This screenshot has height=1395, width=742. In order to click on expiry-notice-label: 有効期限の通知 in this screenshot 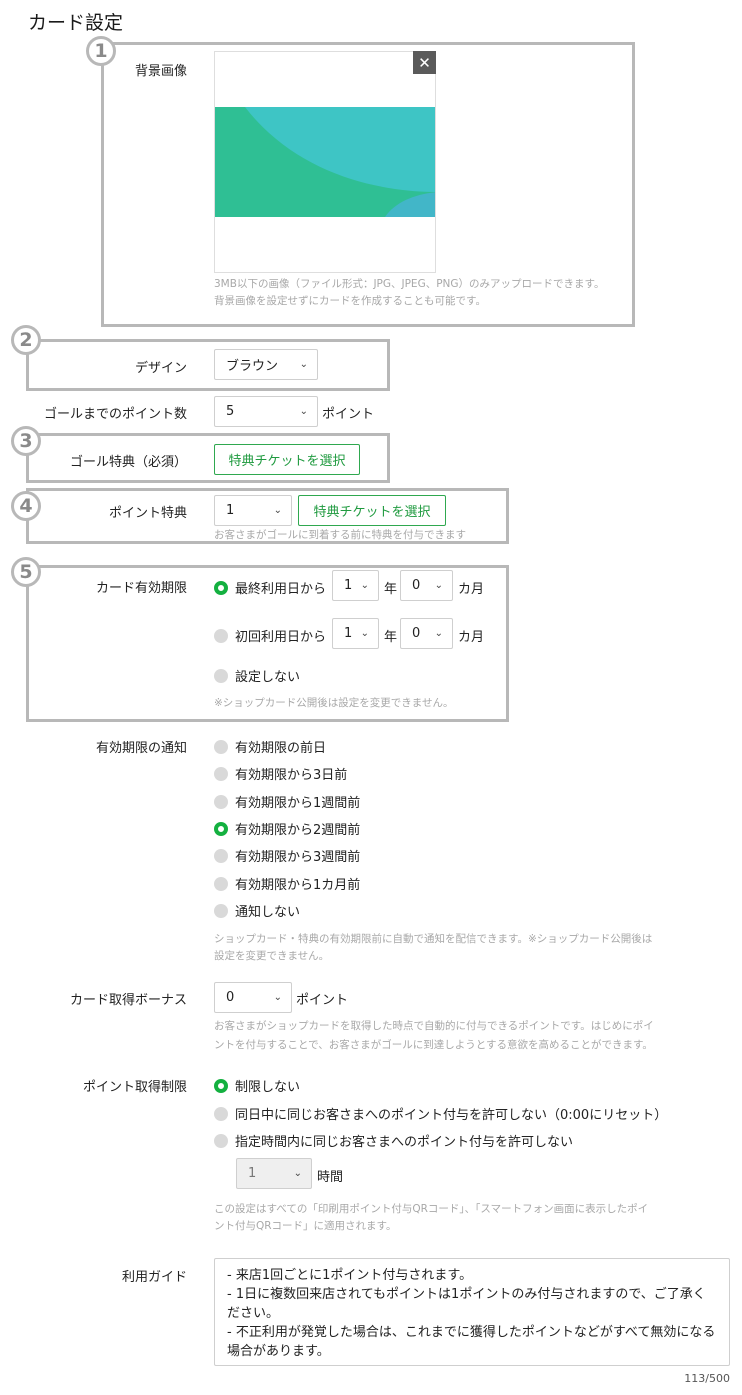, I will do `click(141, 748)`.